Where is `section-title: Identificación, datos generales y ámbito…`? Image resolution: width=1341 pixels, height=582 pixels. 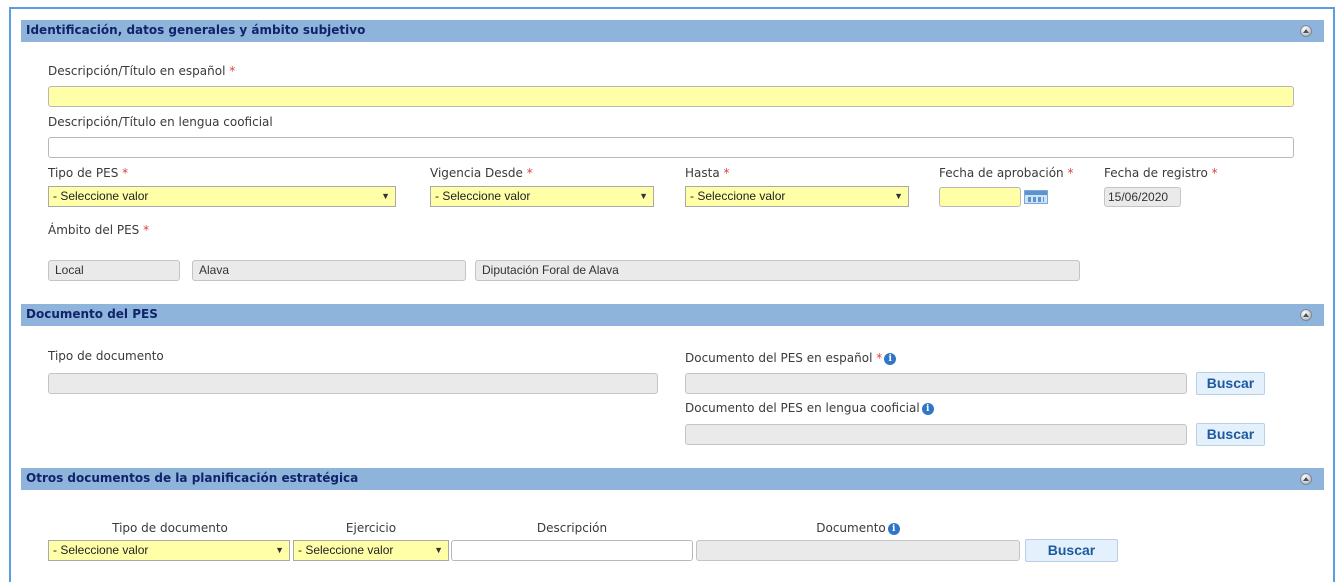 section-title: Identificación, datos generales y ámbito… is located at coordinates (196, 30).